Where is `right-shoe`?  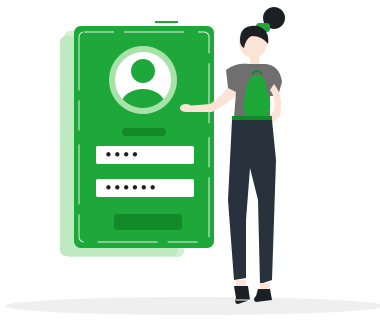 right-shoe is located at coordinates (263, 295).